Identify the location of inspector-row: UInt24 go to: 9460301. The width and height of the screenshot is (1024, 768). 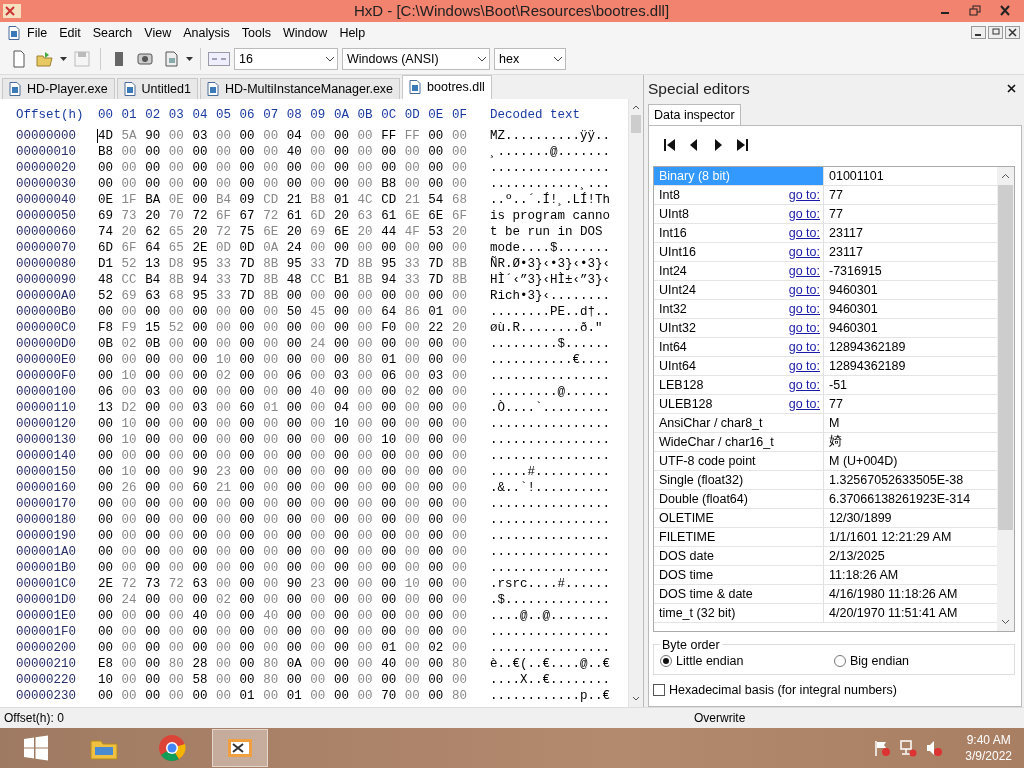
(825, 290).